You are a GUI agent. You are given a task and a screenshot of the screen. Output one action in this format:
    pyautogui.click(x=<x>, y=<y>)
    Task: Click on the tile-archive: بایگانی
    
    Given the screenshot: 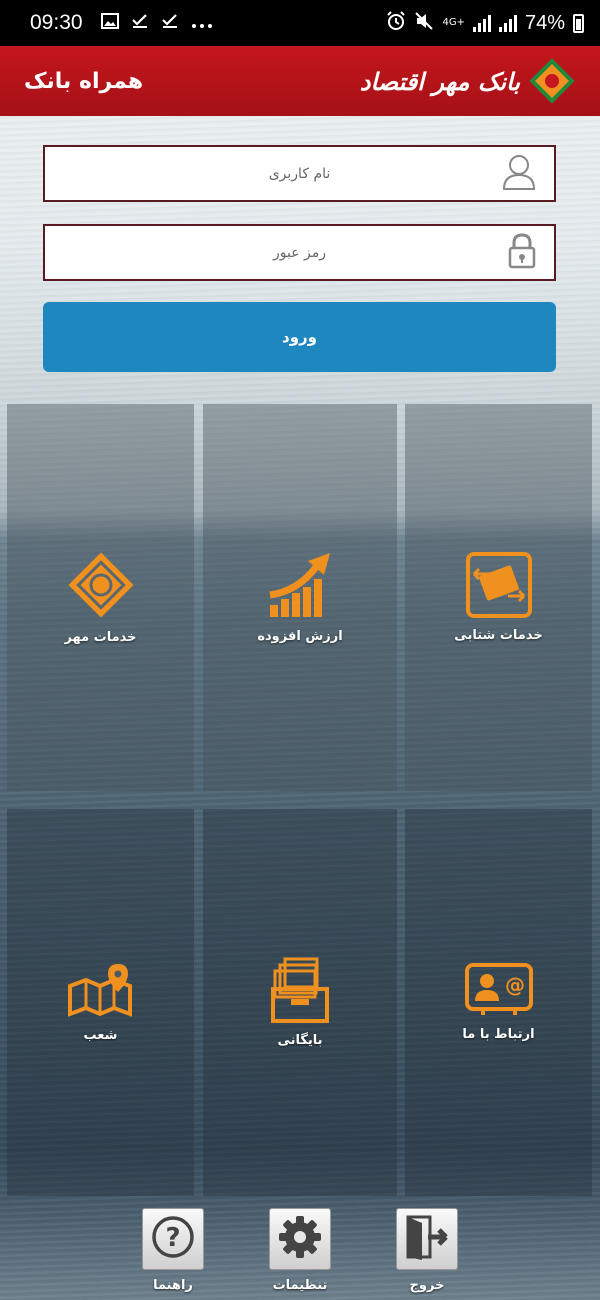 What is the action you would take?
    pyautogui.click(x=300, y=1002)
    